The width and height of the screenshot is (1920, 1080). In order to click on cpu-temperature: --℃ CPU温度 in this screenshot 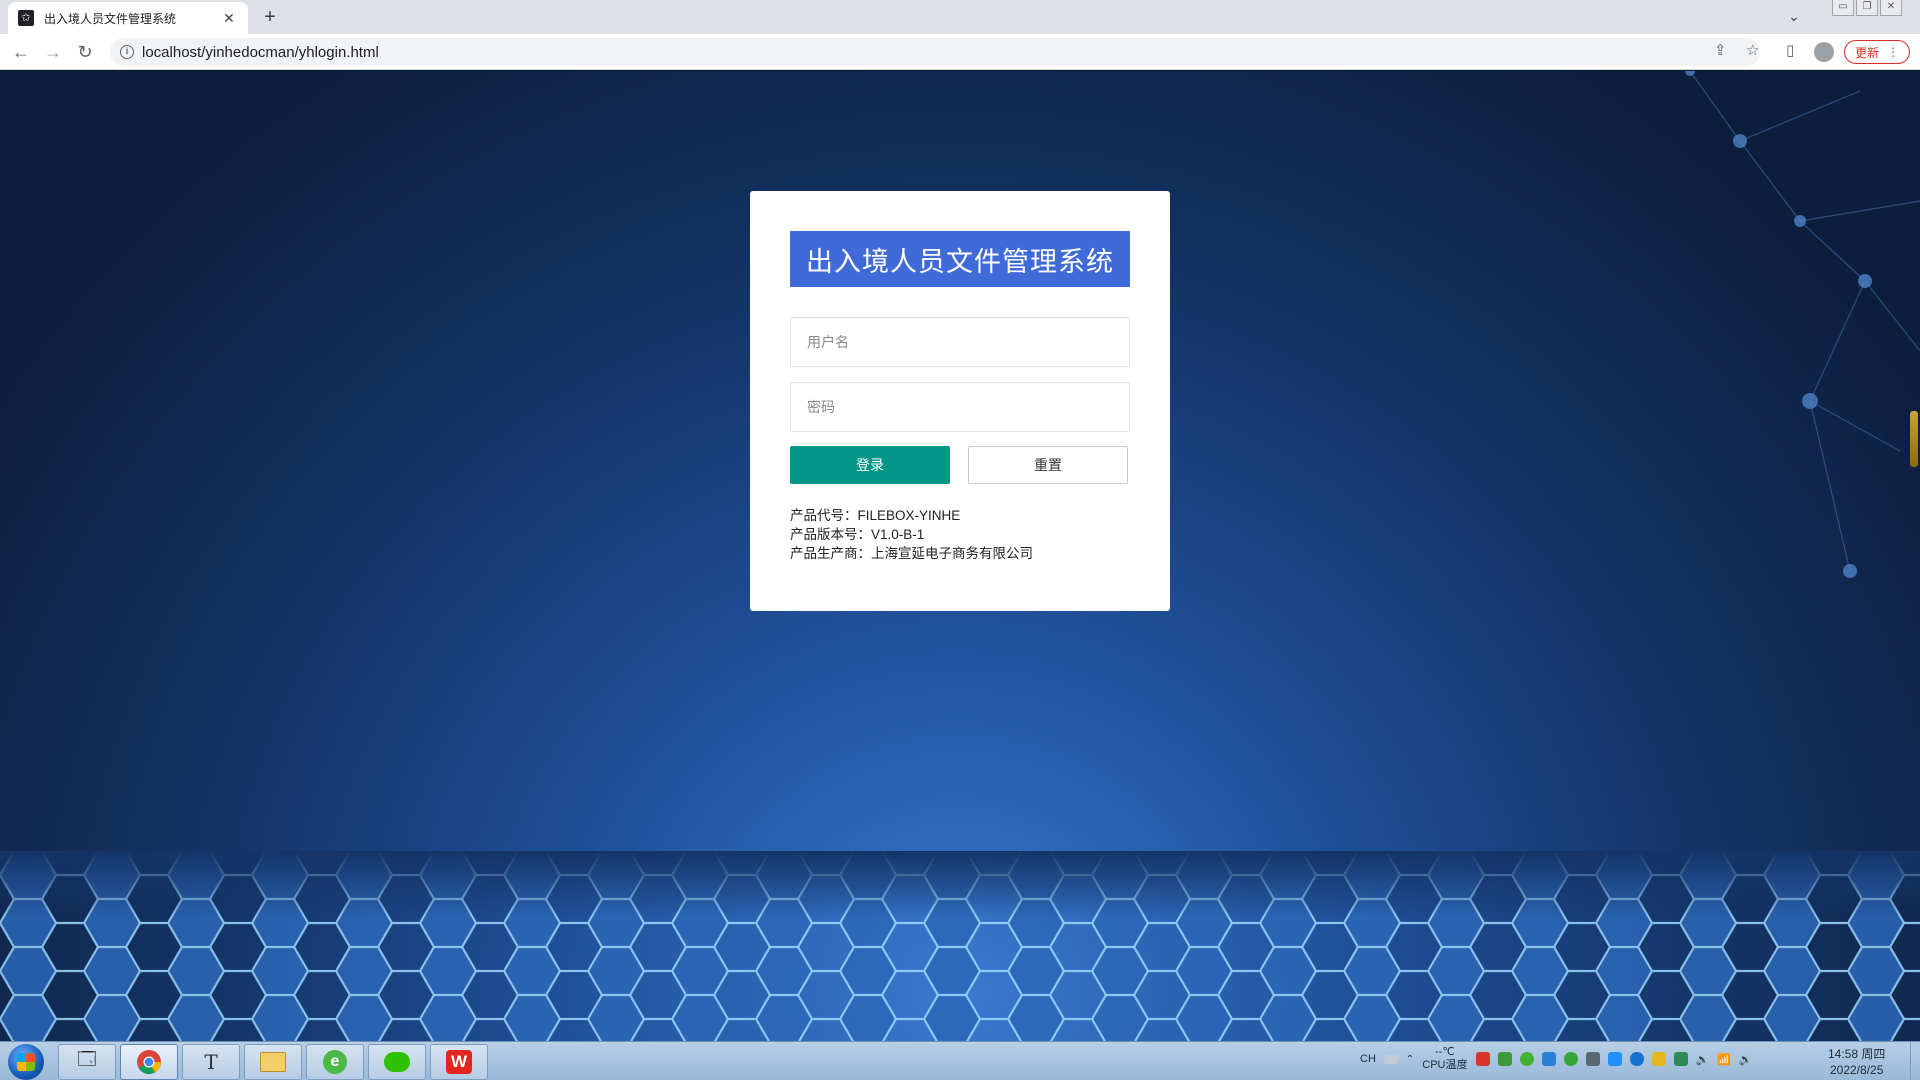, I will do `click(1444, 1059)`.